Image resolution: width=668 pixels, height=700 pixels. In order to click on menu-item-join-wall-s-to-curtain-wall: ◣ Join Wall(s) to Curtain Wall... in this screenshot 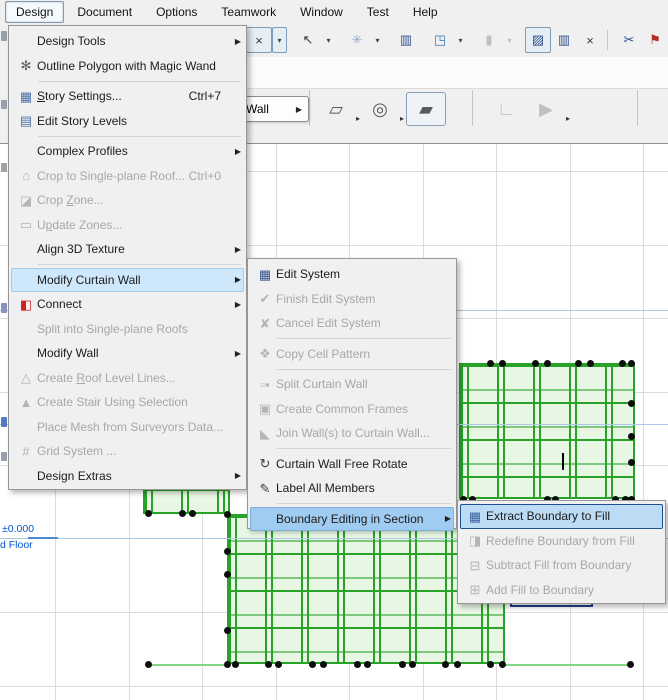, I will do `click(352, 433)`.